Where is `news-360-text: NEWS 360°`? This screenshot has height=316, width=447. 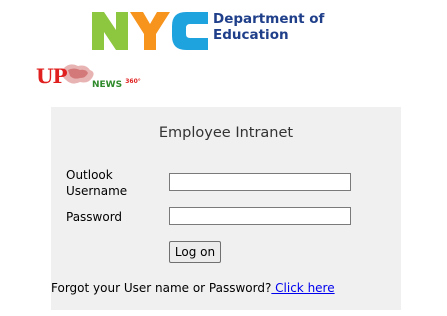
news-360-text: NEWS 360° is located at coordinates (116, 84).